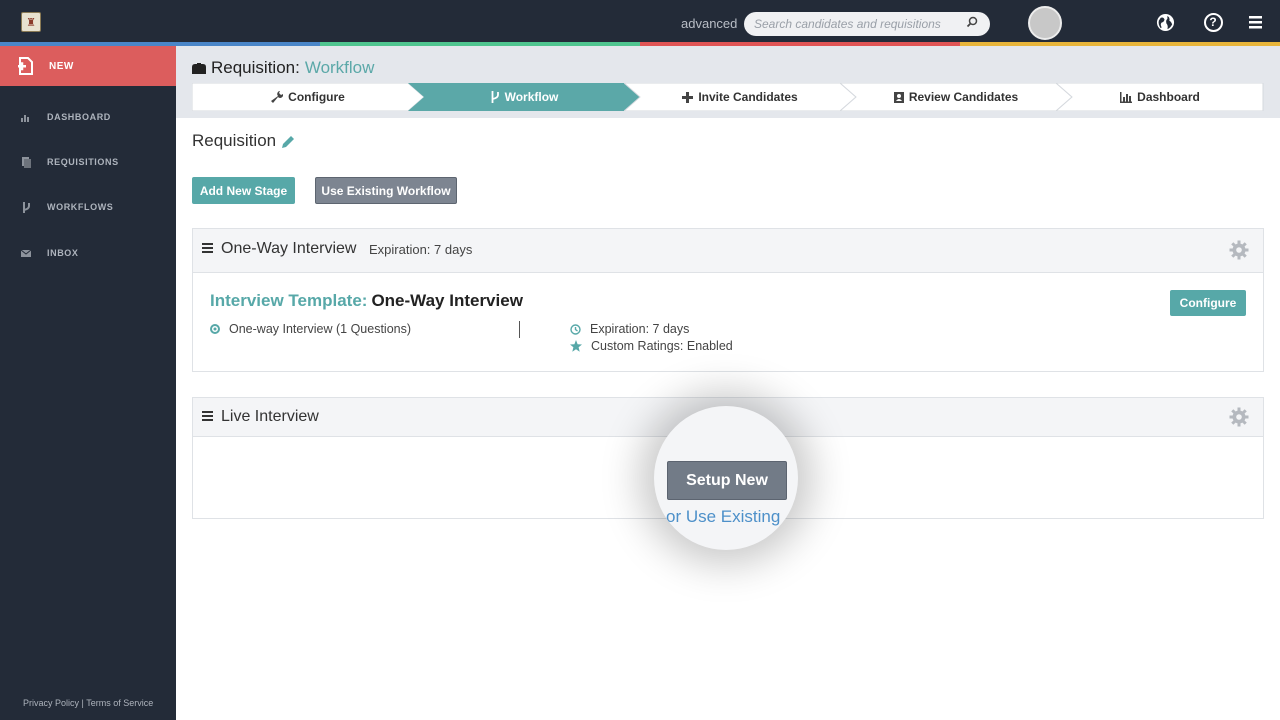 The height and width of the screenshot is (720, 1280). What do you see at coordinates (723, 517) in the screenshot?
I see `use-existing-link: or Use Existing` at bounding box center [723, 517].